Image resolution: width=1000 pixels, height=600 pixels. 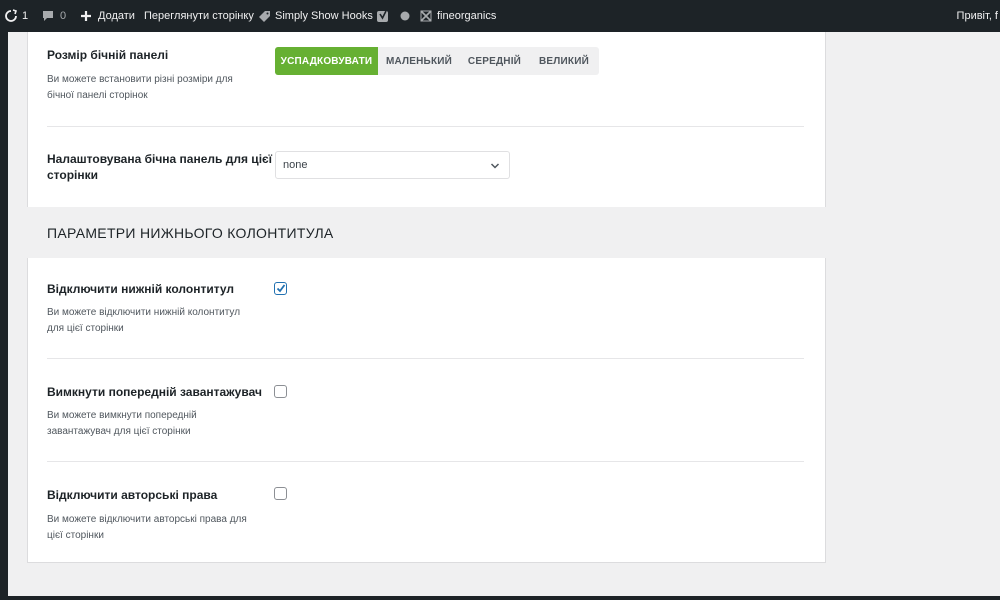 What do you see at coordinates (280, 493) in the screenshot?
I see `disable-copyright-checkbox` at bounding box center [280, 493].